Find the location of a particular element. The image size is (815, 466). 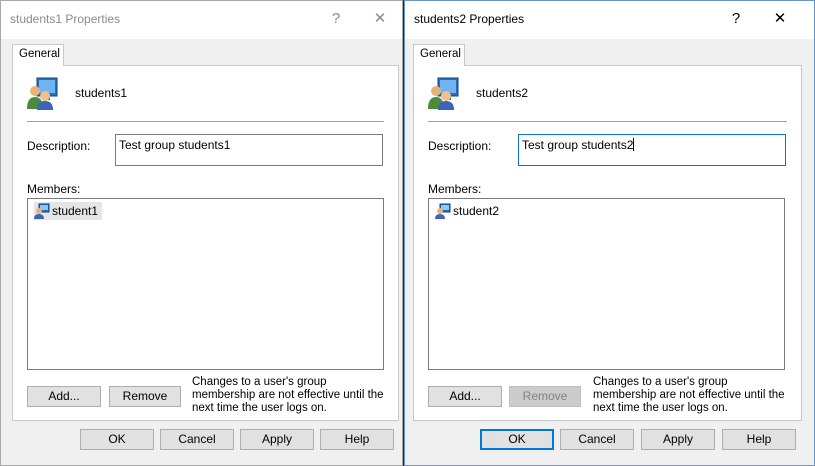

dialog-title: students2 Properties is located at coordinates (469, 19).